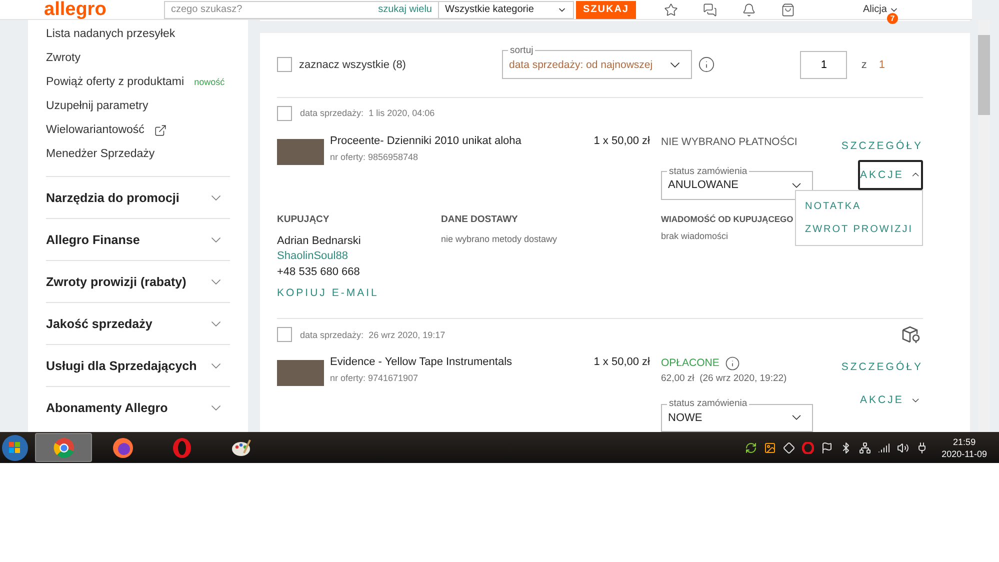 Image resolution: width=999 pixels, height=562 pixels. I want to click on product-title: Proceente- Dzienniki 2010 unikat aloha, so click(426, 140).